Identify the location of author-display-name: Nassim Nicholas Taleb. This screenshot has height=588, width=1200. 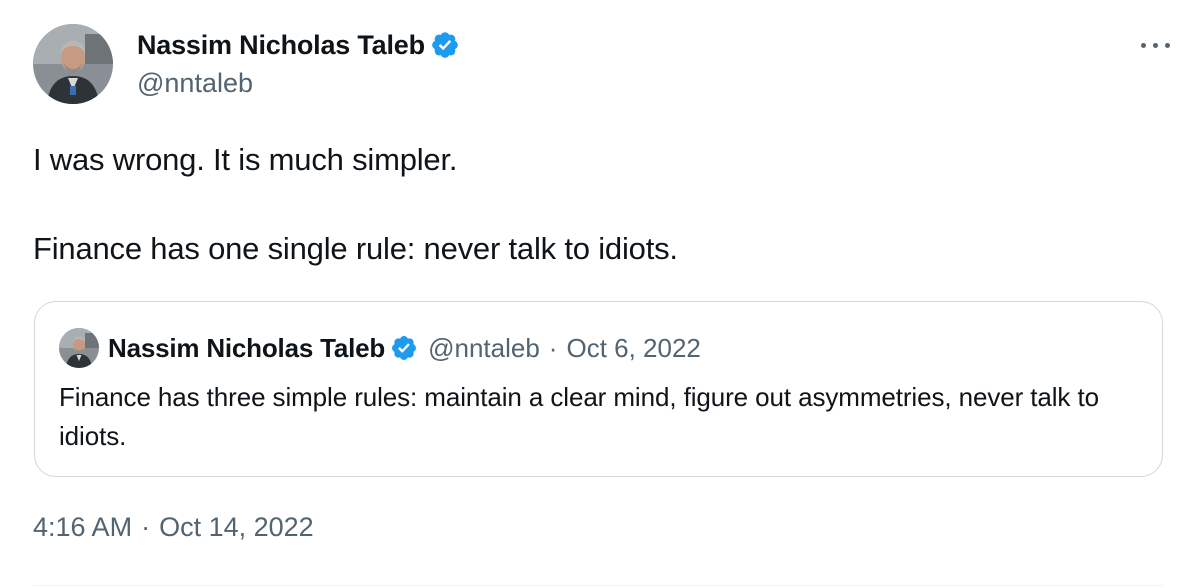
(281, 45).